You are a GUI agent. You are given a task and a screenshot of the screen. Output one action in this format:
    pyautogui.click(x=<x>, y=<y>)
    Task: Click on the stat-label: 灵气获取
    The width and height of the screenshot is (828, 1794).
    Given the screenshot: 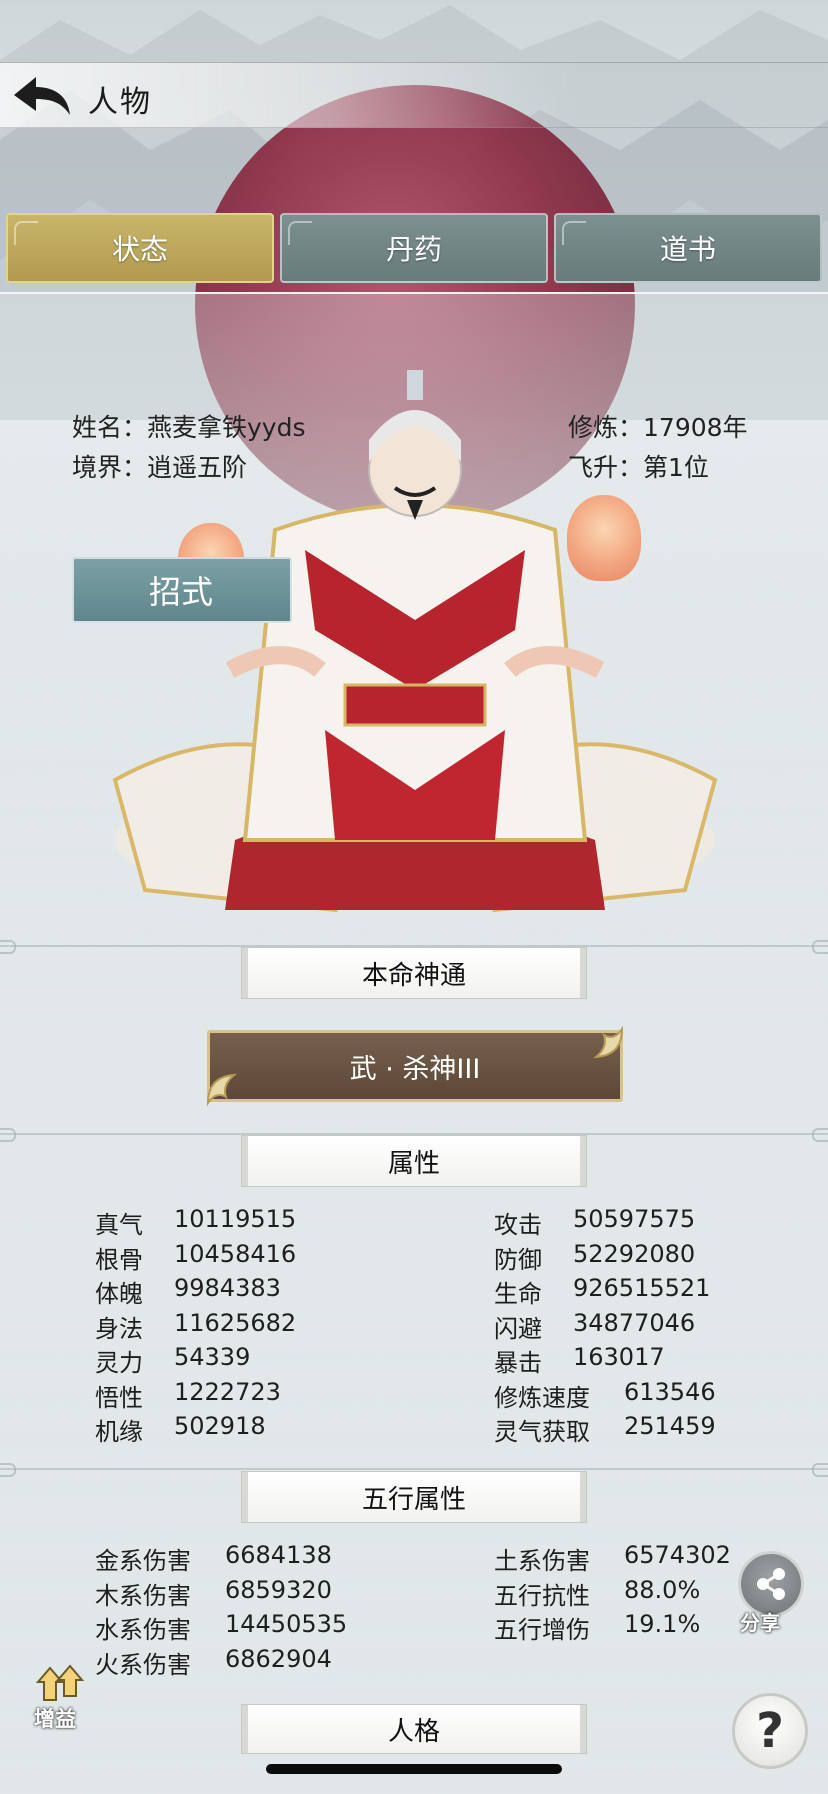 What is the action you would take?
    pyautogui.click(x=542, y=1432)
    